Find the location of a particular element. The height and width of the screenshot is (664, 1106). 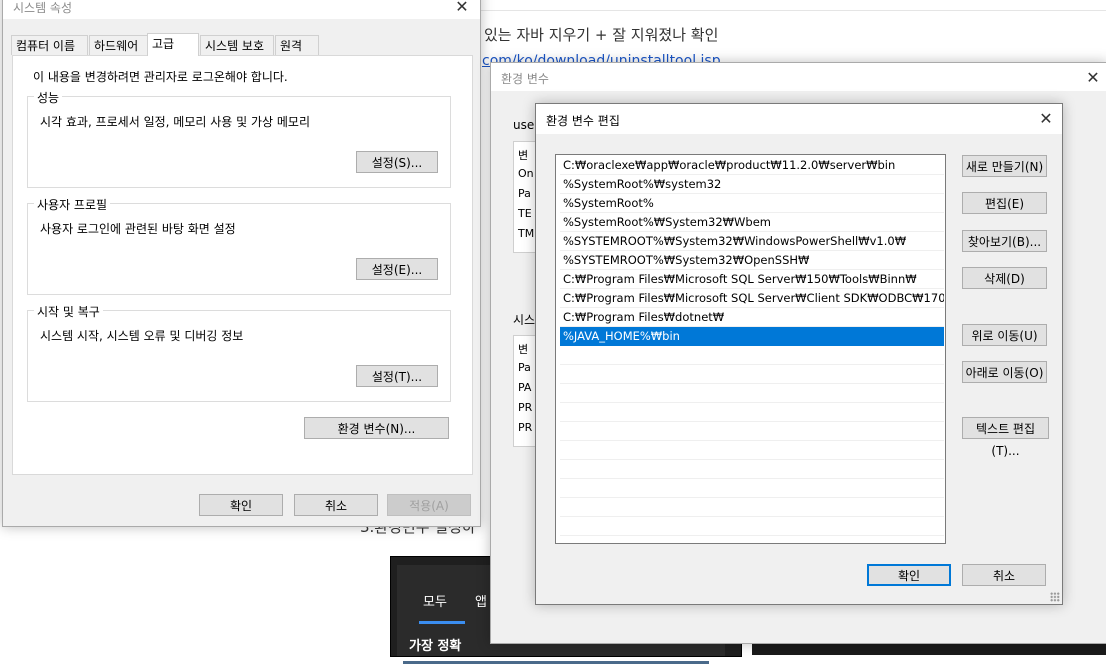

list-item: PA is located at coordinates (525, 387).